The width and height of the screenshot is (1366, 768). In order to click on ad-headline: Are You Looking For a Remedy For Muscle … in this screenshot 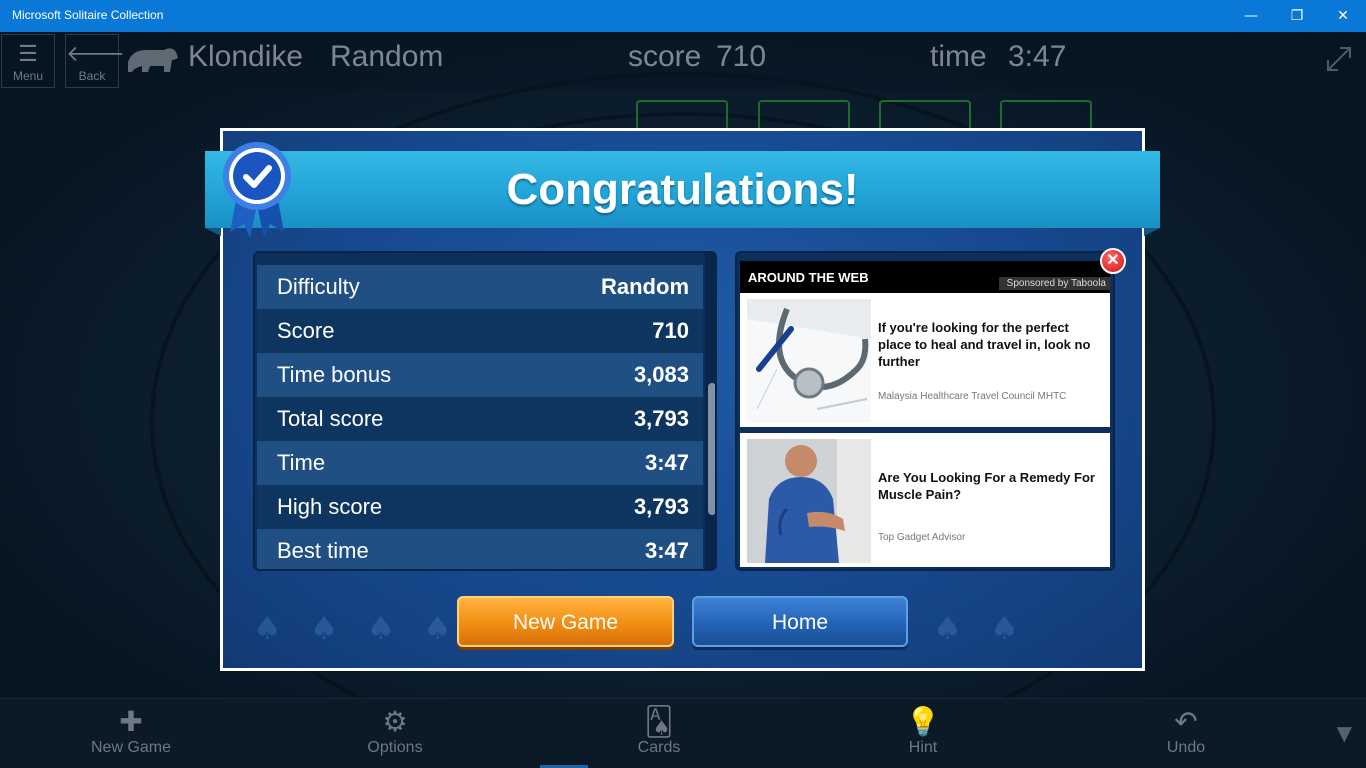, I will do `click(989, 486)`.